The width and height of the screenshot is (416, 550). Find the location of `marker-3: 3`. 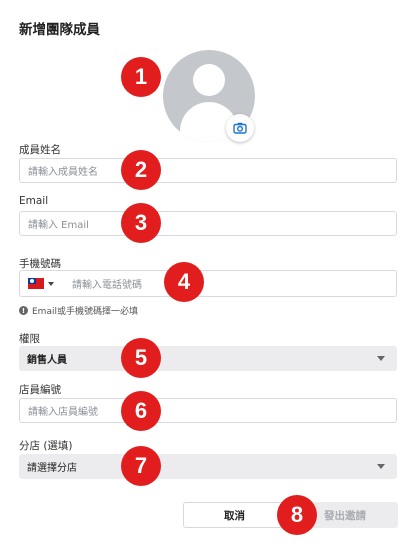

marker-3: 3 is located at coordinates (141, 223).